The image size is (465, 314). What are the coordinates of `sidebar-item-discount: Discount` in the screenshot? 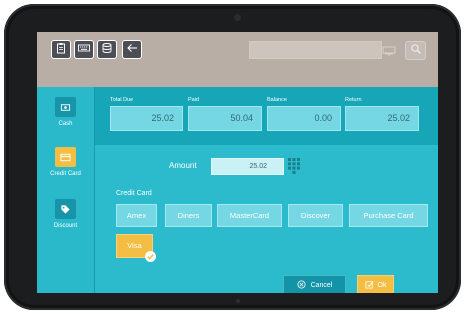 It's located at (65, 214).